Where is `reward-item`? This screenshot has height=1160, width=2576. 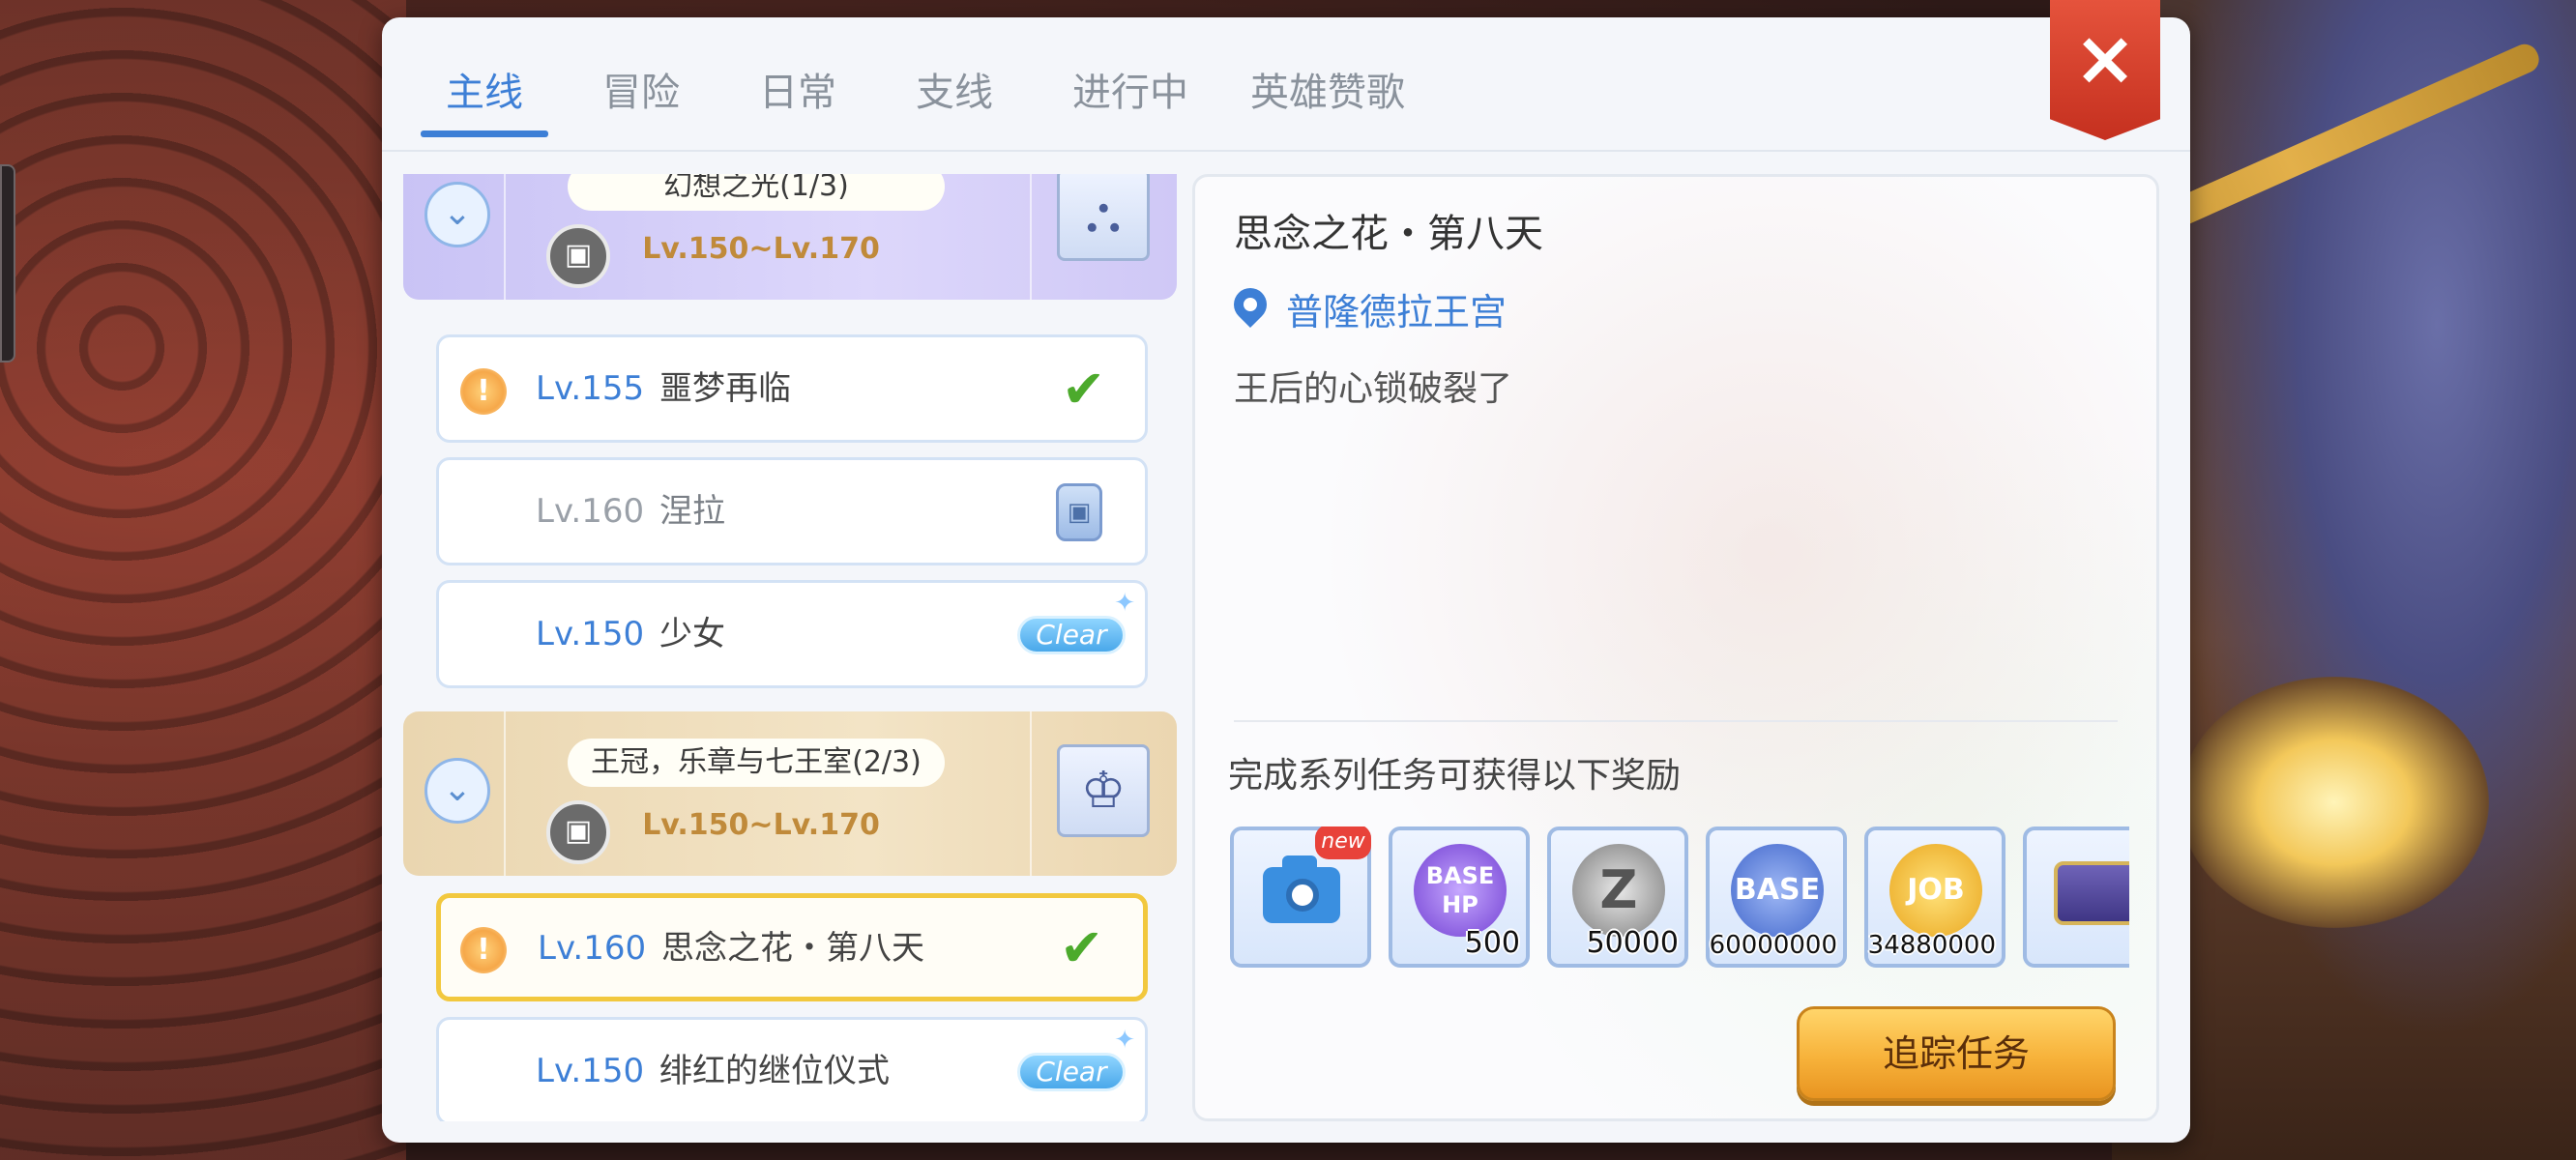
reward-item is located at coordinates (2076, 897).